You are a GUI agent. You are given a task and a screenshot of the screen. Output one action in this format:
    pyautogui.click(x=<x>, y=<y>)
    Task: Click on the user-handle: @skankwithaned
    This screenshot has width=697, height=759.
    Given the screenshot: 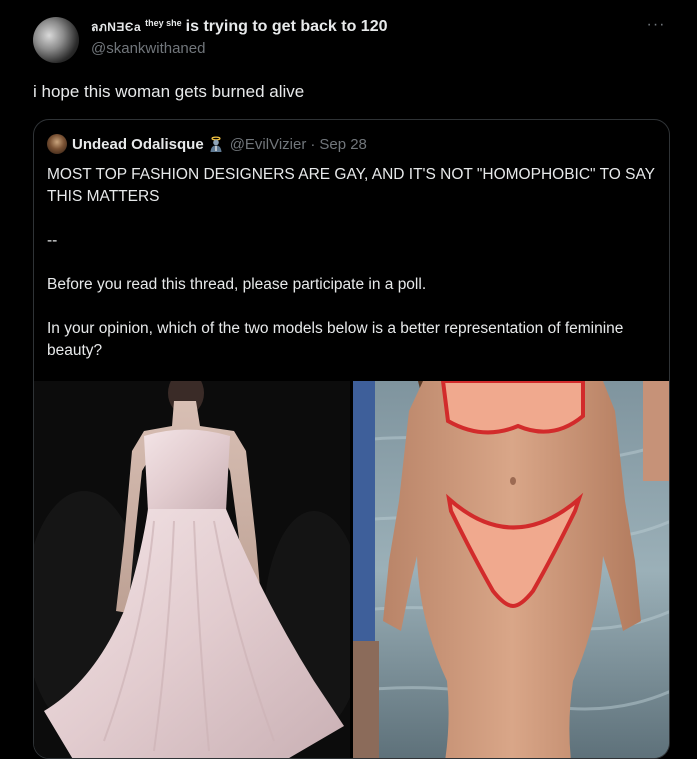 What is the action you would take?
    pyautogui.click(x=369, y=48)
    